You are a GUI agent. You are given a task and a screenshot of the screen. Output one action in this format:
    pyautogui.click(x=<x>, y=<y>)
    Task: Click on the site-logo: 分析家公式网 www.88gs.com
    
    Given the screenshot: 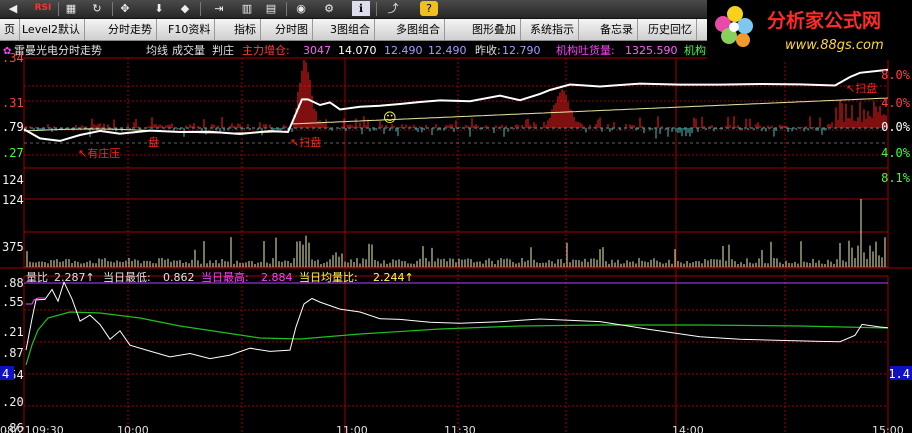 What is the action you would take?
    pyautogui.click(x=809, y=30)
    